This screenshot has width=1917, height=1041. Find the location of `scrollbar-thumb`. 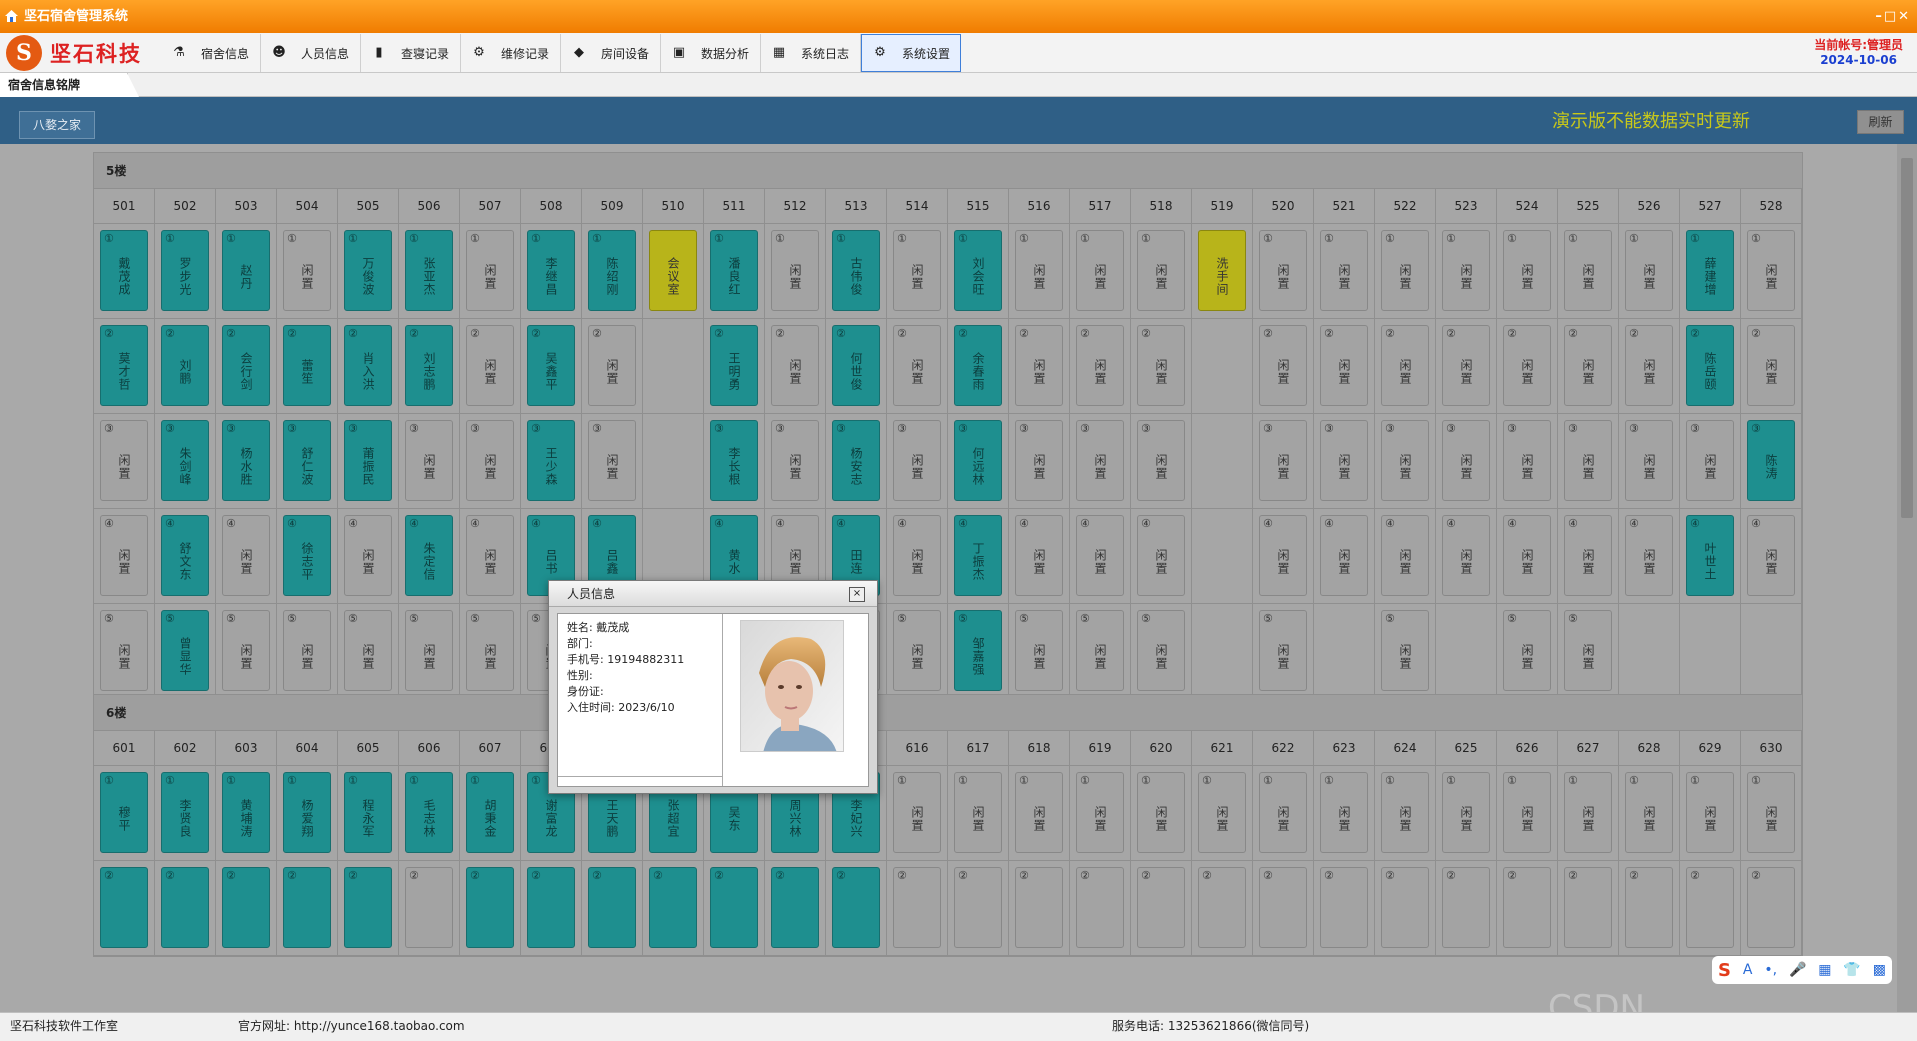

scrollbar-thumb is located at coordinates (1907, 338).